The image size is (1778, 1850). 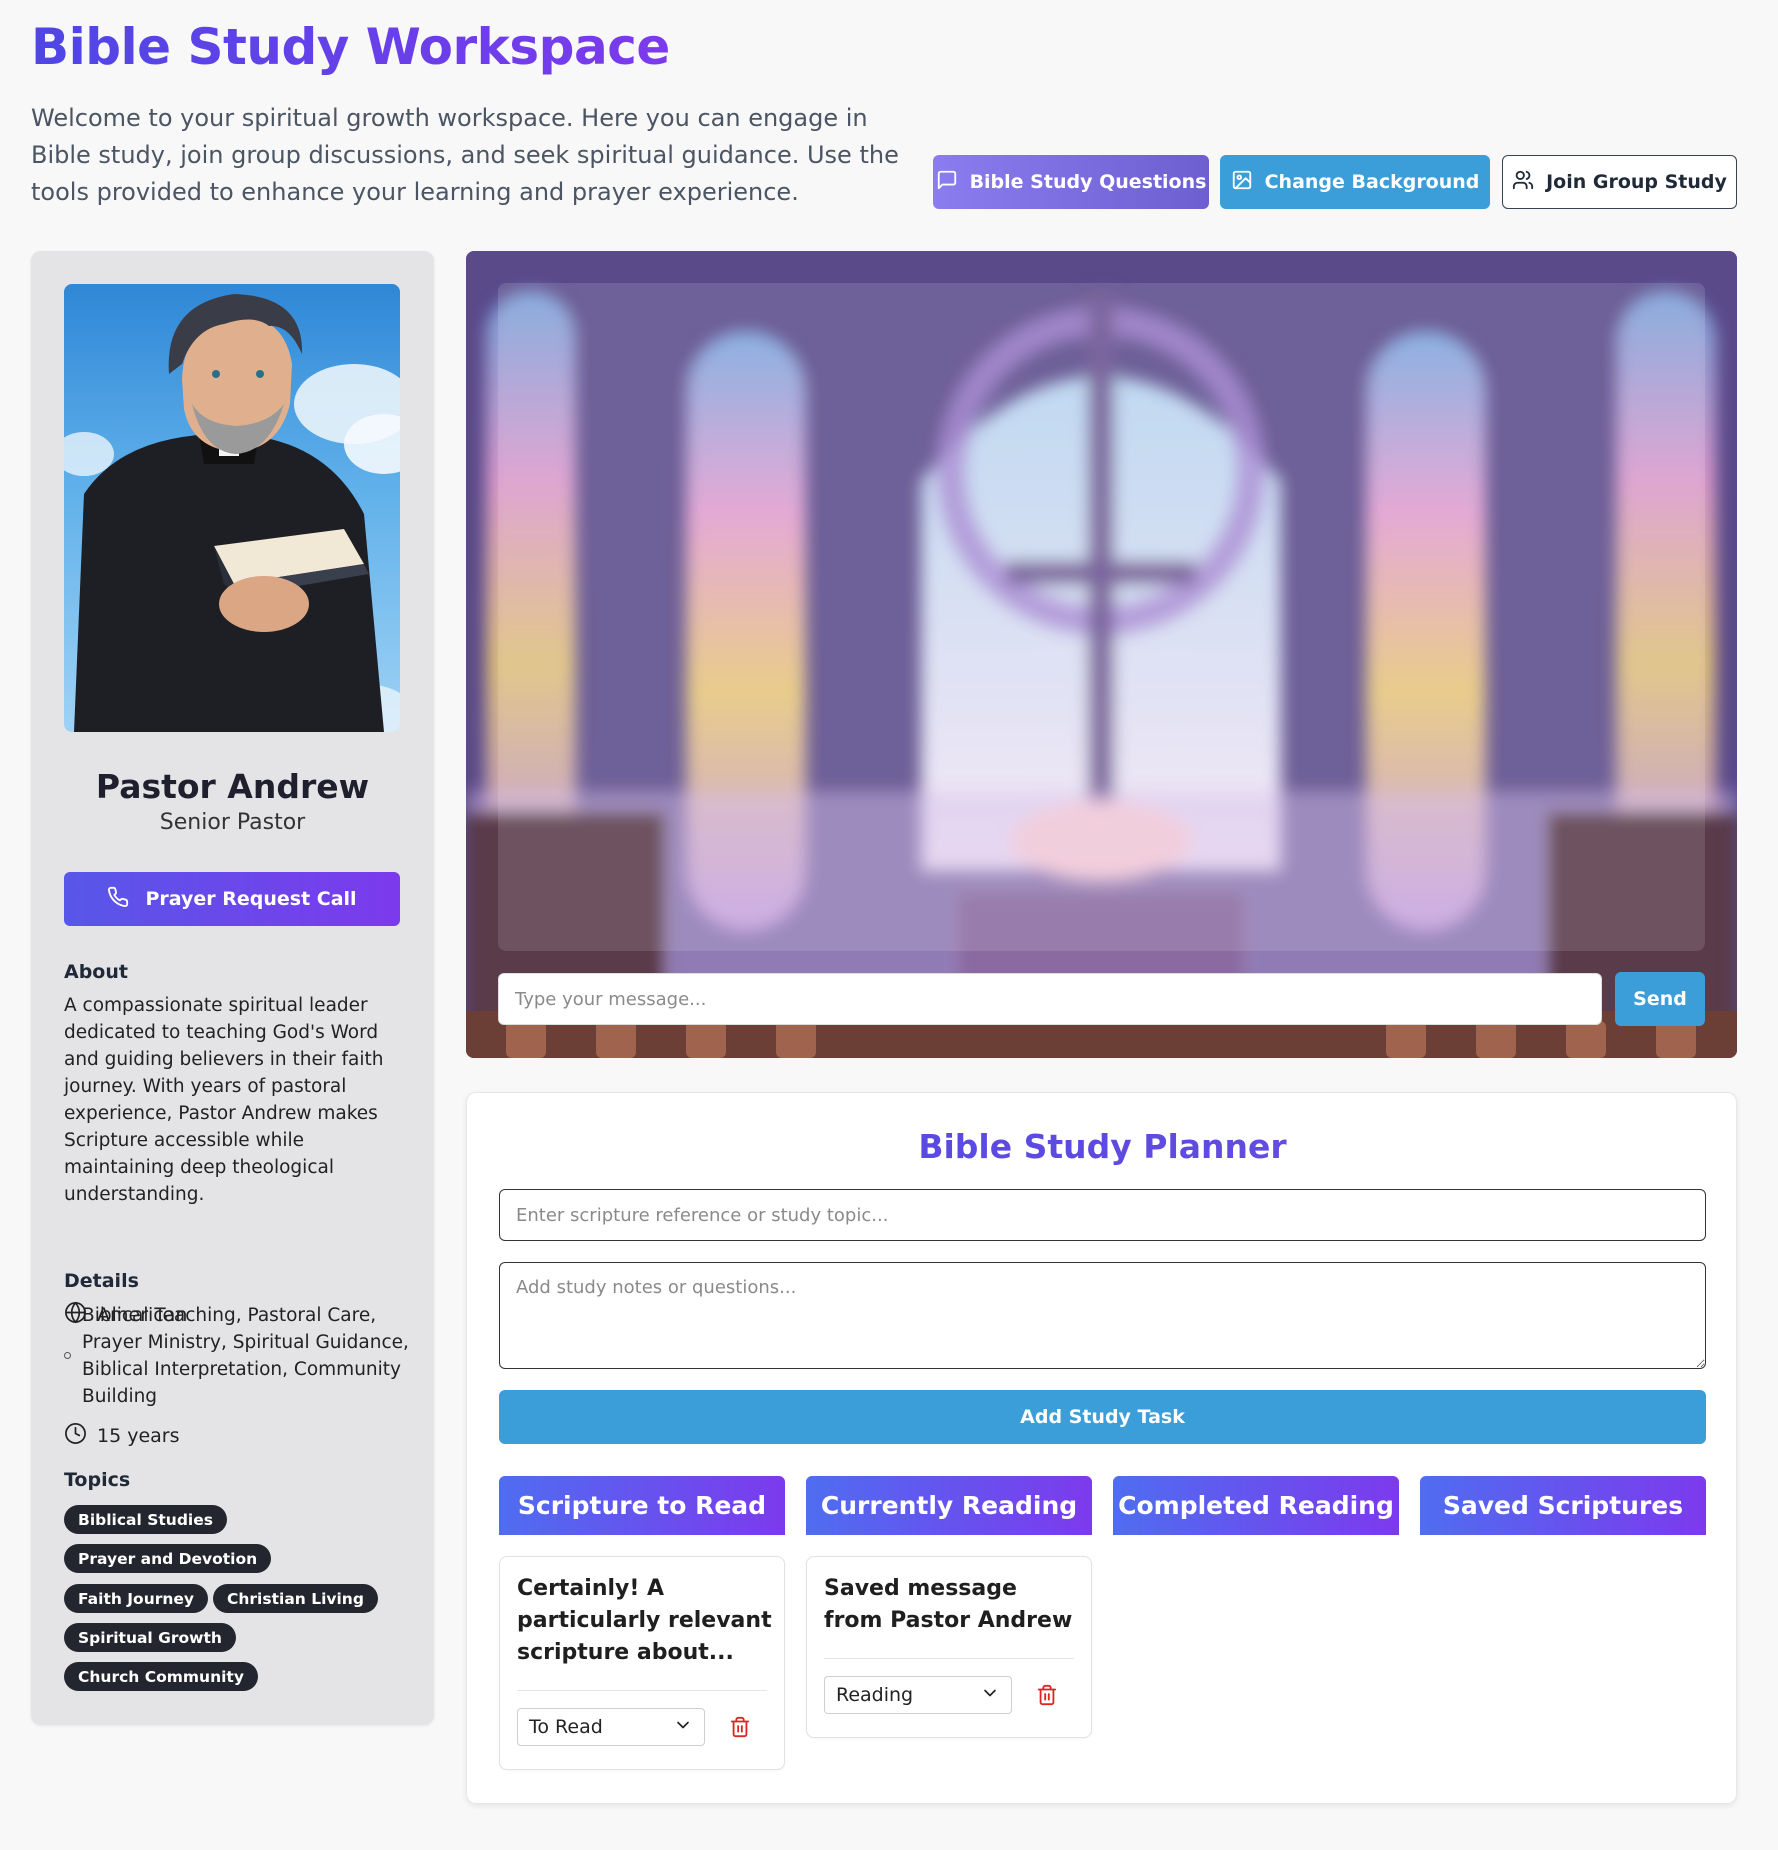 I want to click on about-heading: About, so click(x=96, y=972).